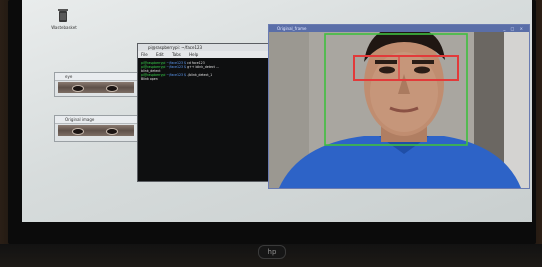 The width and height of the screenshot is (542, 267). I want to click on eye-window-1-titlebar: eye, so click(96, 77).